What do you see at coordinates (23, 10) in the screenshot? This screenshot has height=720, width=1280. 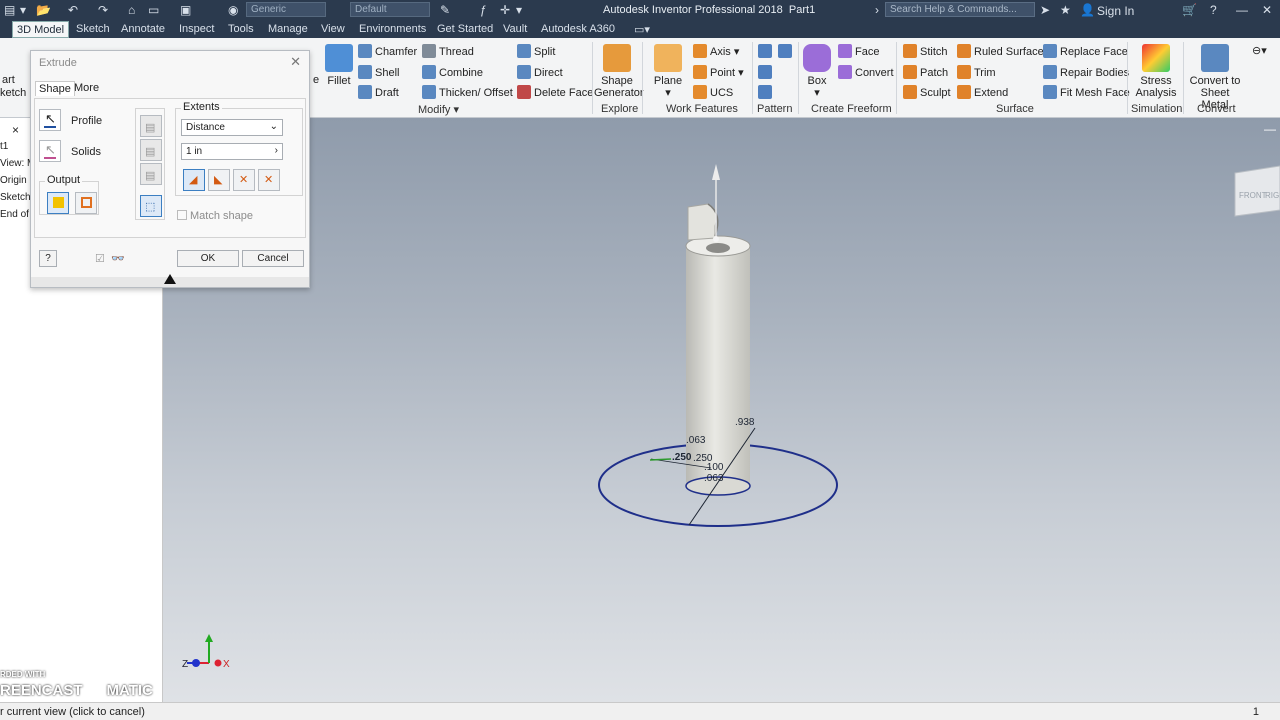 I see `open-icon: ▾` at bounding box center [23, 10].